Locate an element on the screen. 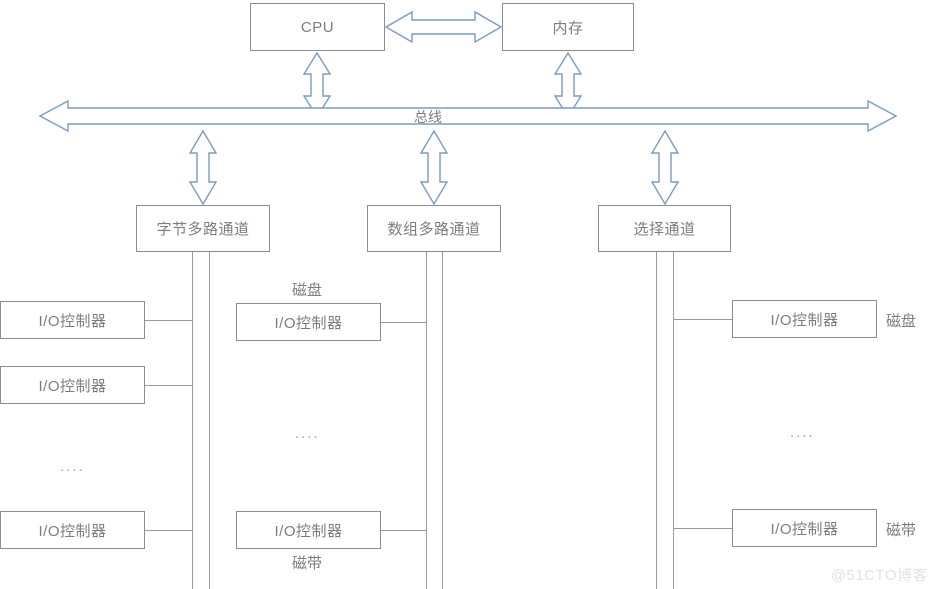  io-controller-middle-1: I/O控制器 is located at coordinates (308, 322).